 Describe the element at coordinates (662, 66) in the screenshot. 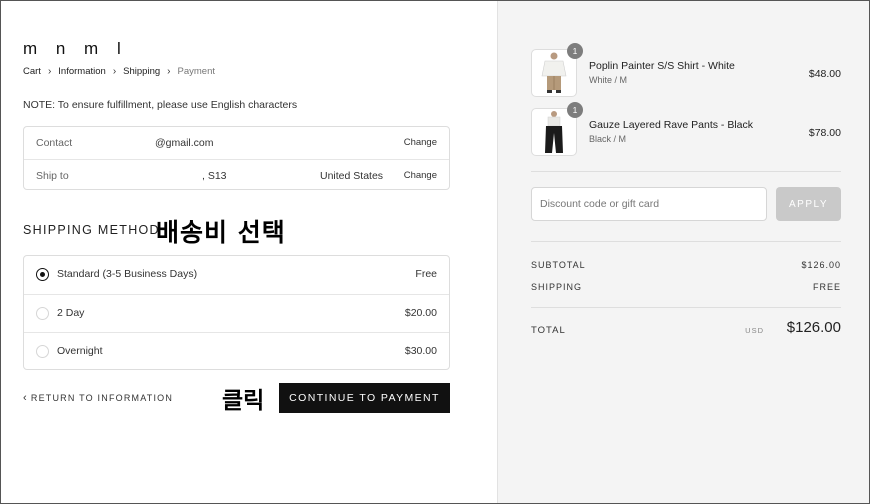

I see `item-name: Poplin Painter S/S Shirt - White` at that location.